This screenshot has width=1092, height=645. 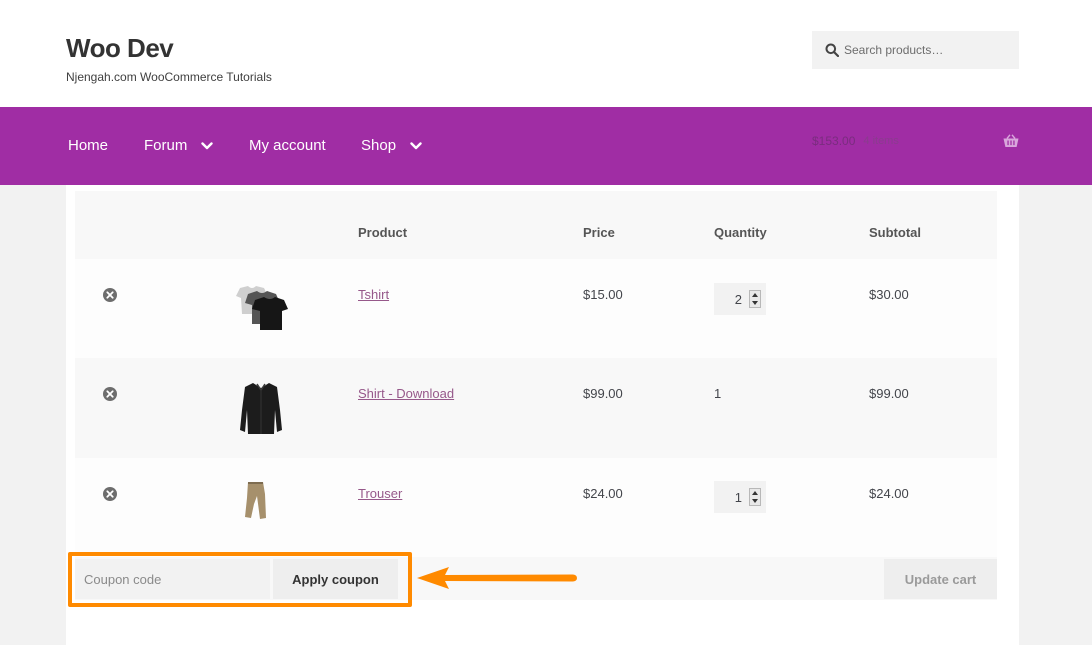 I want to click on header-price: Price, so click(x=599, y=232).